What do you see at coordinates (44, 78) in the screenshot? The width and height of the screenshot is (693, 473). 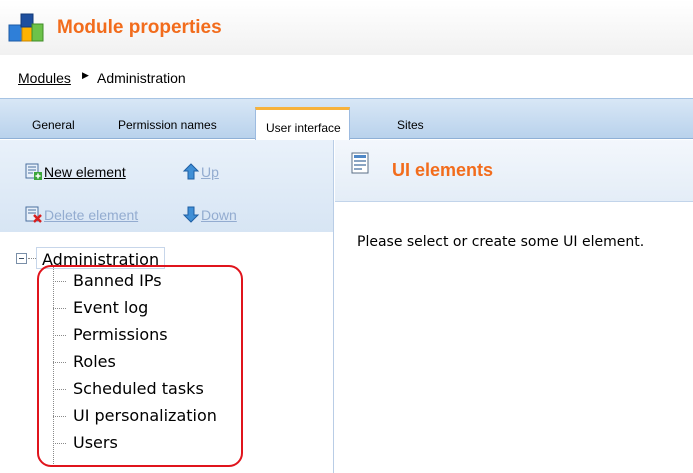 I see `breadcrumb-modules-link: Modules` at bounding box center [44, 78].